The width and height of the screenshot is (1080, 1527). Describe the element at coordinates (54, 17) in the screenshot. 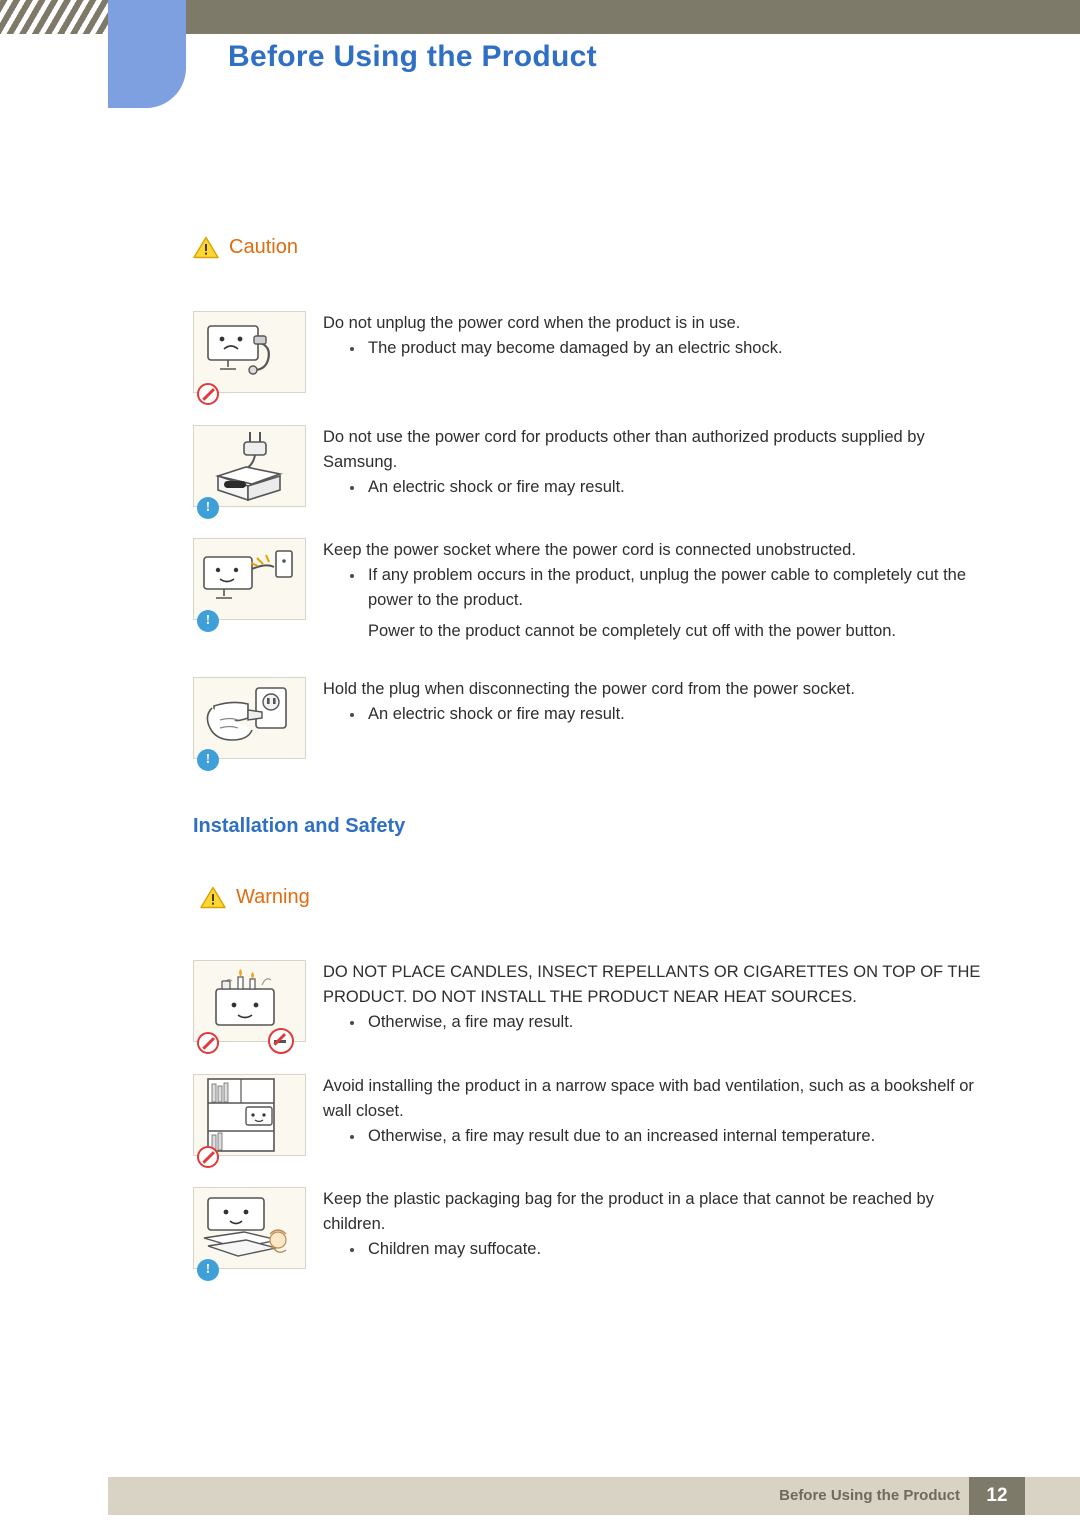

I see `header-hatch-decoration` at that location.